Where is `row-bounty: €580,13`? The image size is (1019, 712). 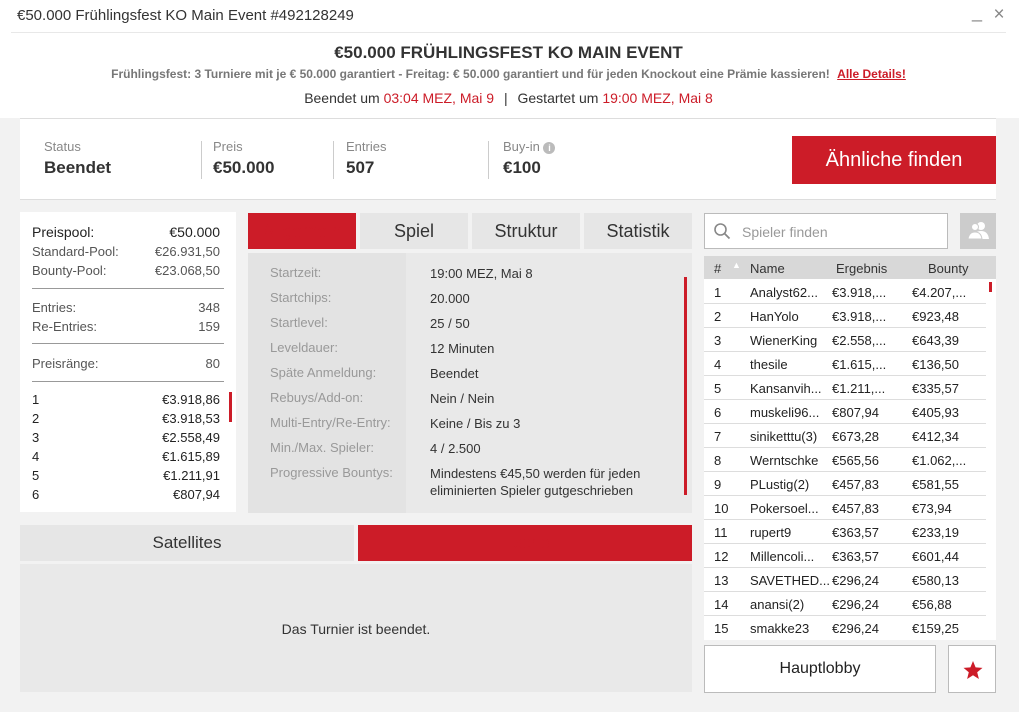
row-bounty: €580,13 is located at coordinates (935, 580).